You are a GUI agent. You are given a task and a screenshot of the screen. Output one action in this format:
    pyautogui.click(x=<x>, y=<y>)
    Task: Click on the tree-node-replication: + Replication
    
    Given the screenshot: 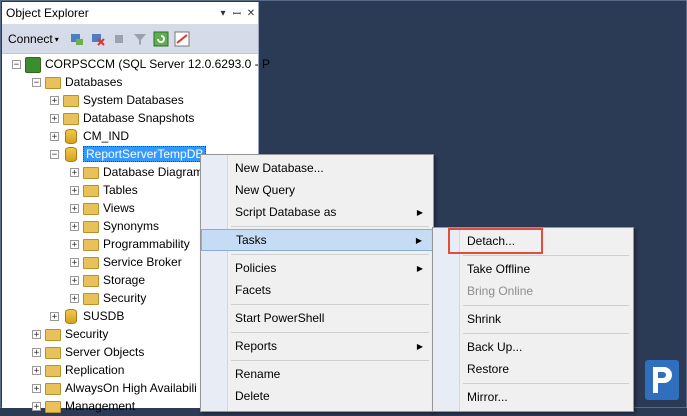 What is the action you would take?
    pyautogui.click(x=78, y=370)
    